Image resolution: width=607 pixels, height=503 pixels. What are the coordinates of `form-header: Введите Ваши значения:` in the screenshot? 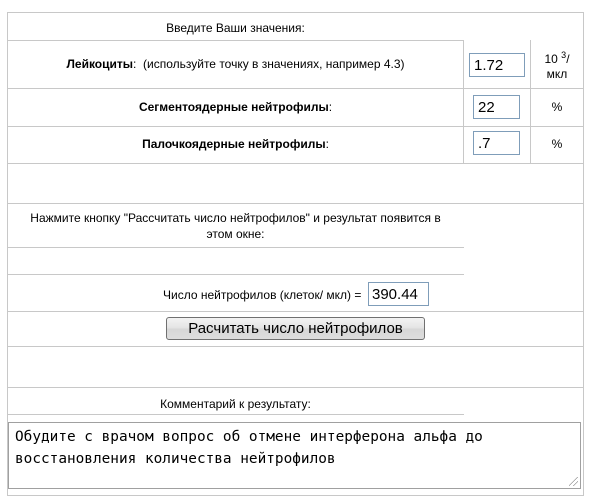 It's located at (235, 28).